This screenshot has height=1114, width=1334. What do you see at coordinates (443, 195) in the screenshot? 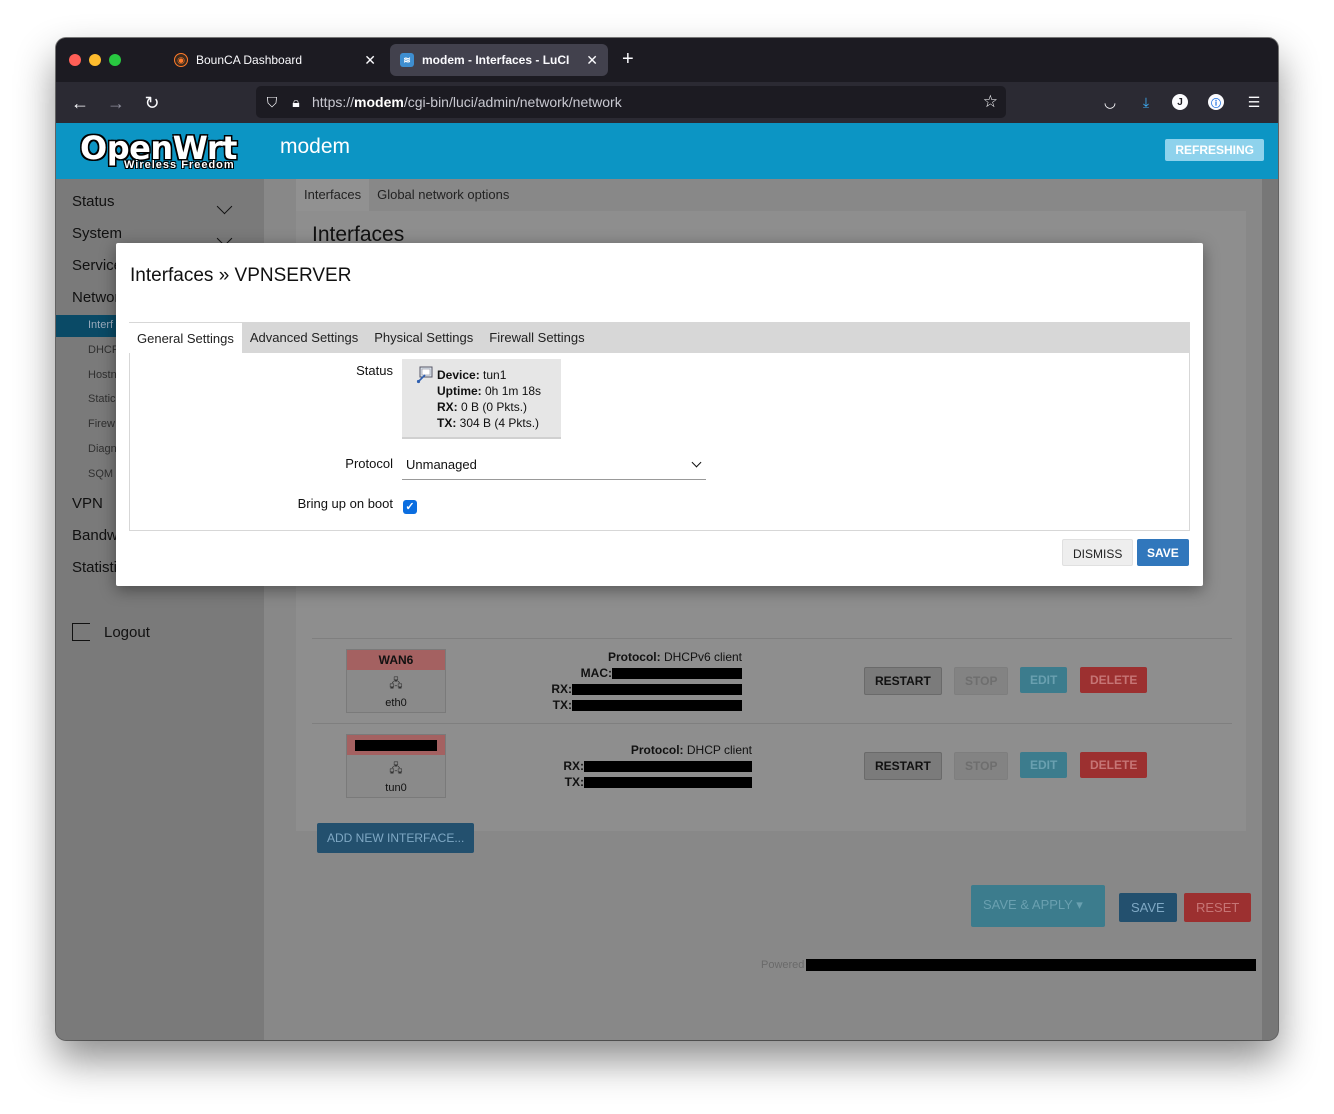
I see `tab-global-network-options: Global network options` at bounding box center [443, 195].